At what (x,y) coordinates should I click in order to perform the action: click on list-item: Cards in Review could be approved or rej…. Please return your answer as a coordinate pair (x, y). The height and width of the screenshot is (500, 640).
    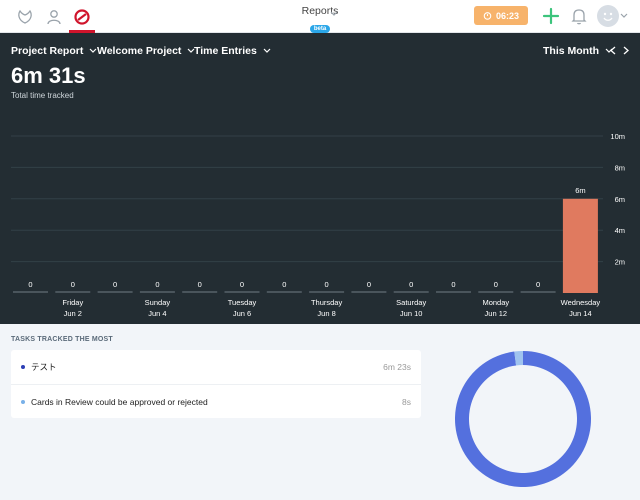
    Looking at the image, I should click on (216, 401).